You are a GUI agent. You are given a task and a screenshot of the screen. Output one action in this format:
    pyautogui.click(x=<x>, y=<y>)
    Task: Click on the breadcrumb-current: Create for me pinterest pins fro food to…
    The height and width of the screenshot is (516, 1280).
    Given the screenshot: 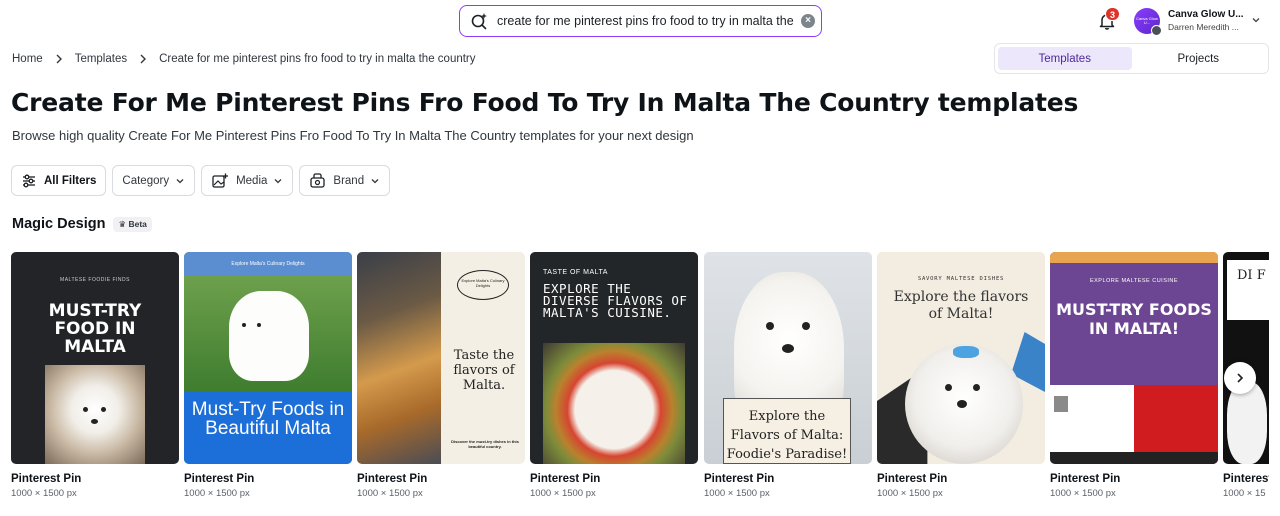 What is the action you would take?
    pyautogui.click(x=317, y=59)
    